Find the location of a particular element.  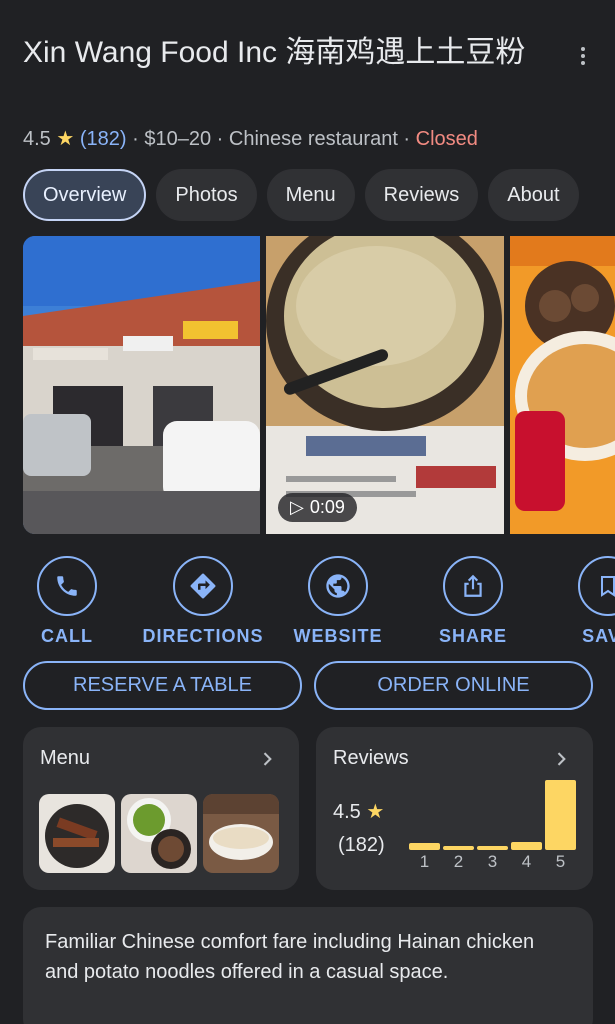

phone-icon is located at coordinates (67, 586).